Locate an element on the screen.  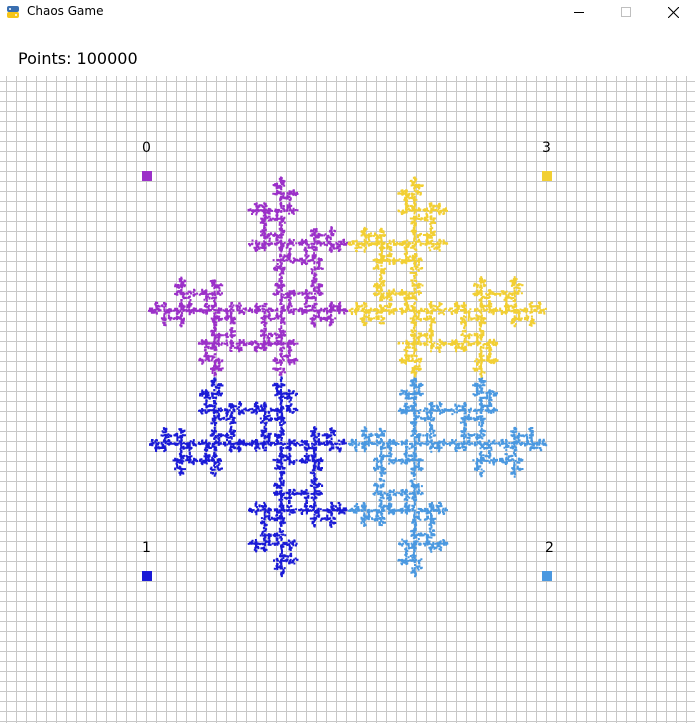
close-icon is located at coordinates (673, 12).